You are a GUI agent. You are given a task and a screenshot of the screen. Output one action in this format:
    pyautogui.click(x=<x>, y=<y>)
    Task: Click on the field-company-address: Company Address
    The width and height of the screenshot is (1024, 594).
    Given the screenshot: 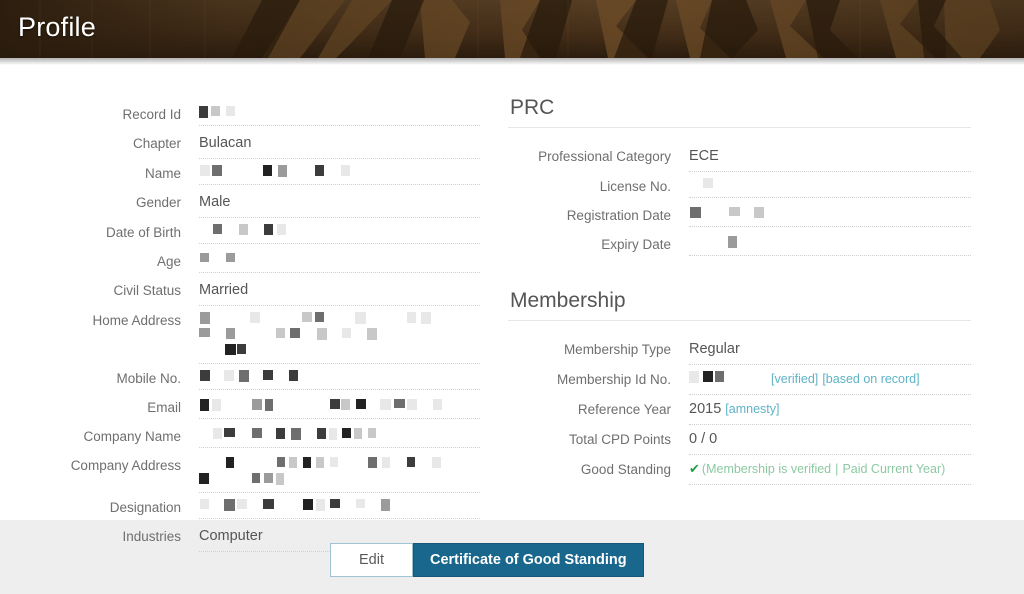 What is the action you would take?
    pyautogui.click(x=270, y=472)
    